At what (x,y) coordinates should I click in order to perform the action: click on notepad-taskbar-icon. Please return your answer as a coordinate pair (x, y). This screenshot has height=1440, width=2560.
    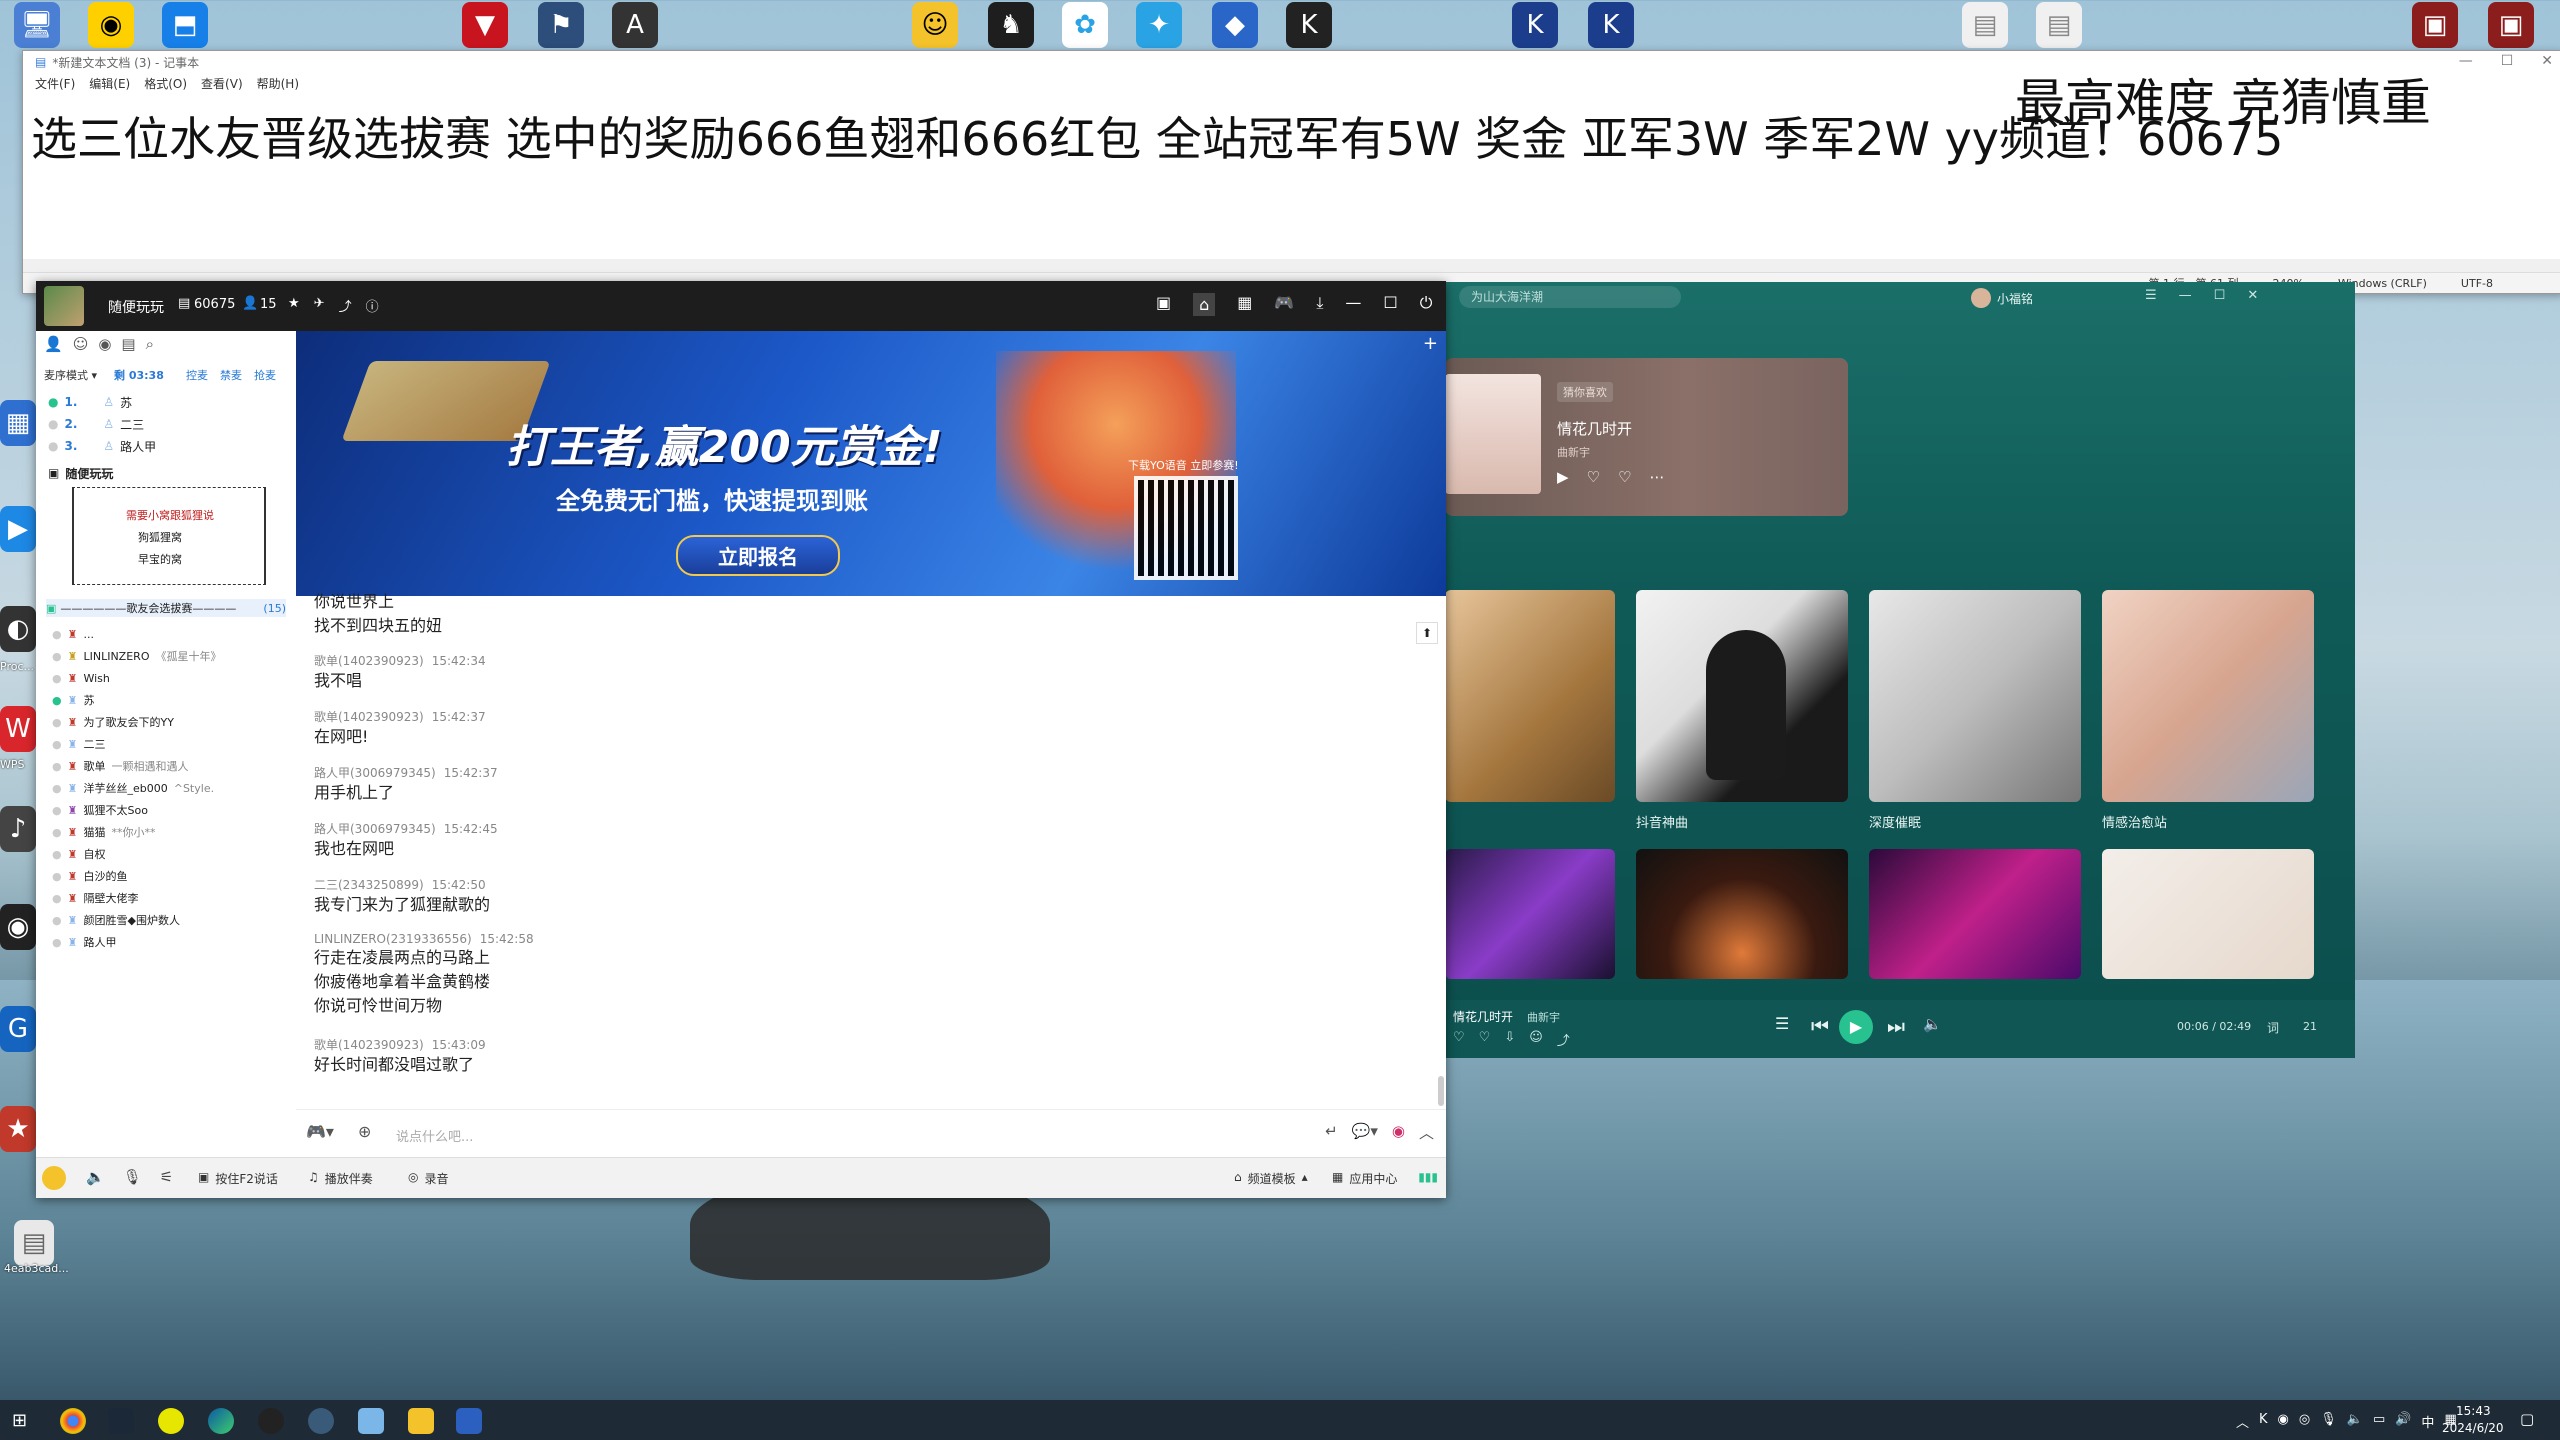
    Looking at the image, I should click on (371, 1421).